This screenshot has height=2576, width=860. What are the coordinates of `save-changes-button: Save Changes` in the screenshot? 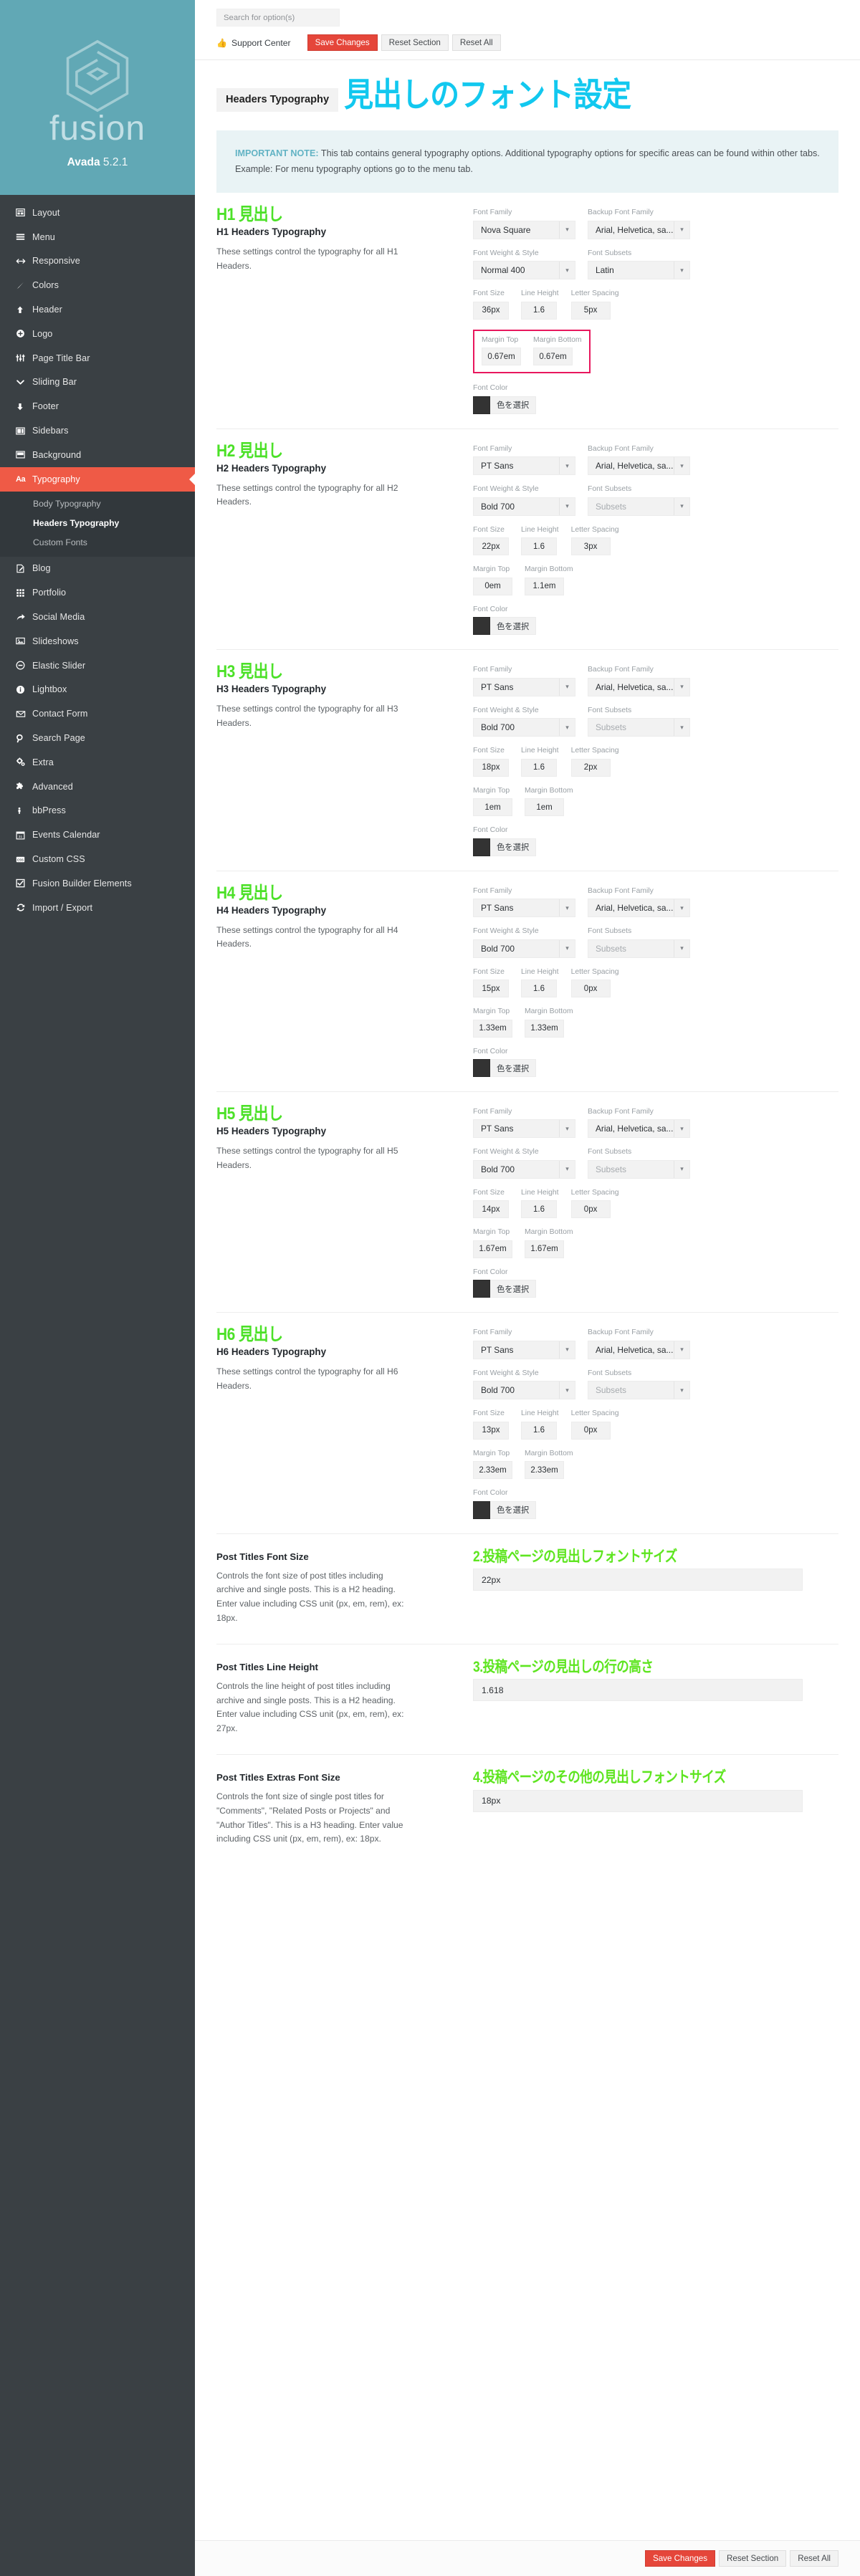 It's located at (342, 42).